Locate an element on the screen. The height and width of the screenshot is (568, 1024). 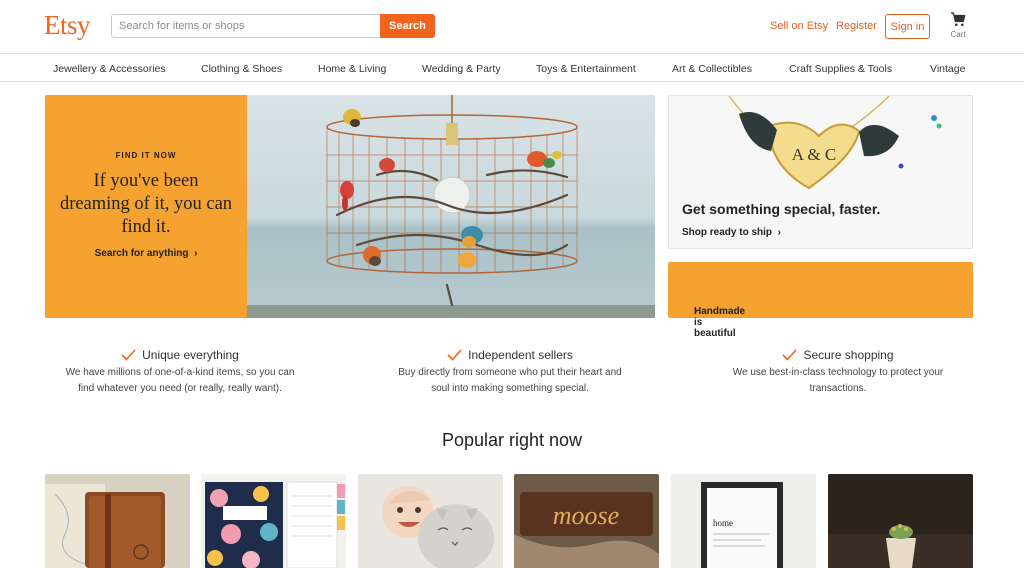
product-tile-baby-toy is located at coordinates (430, 521).